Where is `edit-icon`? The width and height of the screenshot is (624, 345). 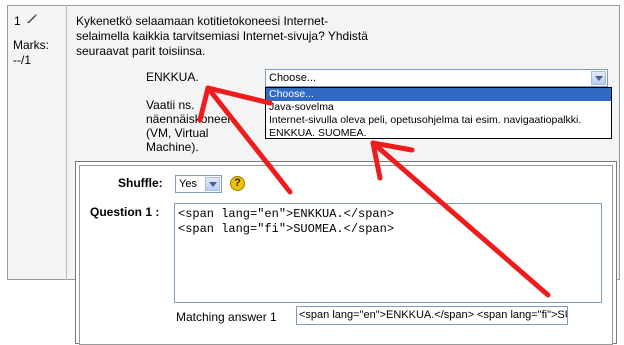
edit-icon is located at coordinates (32, 18).